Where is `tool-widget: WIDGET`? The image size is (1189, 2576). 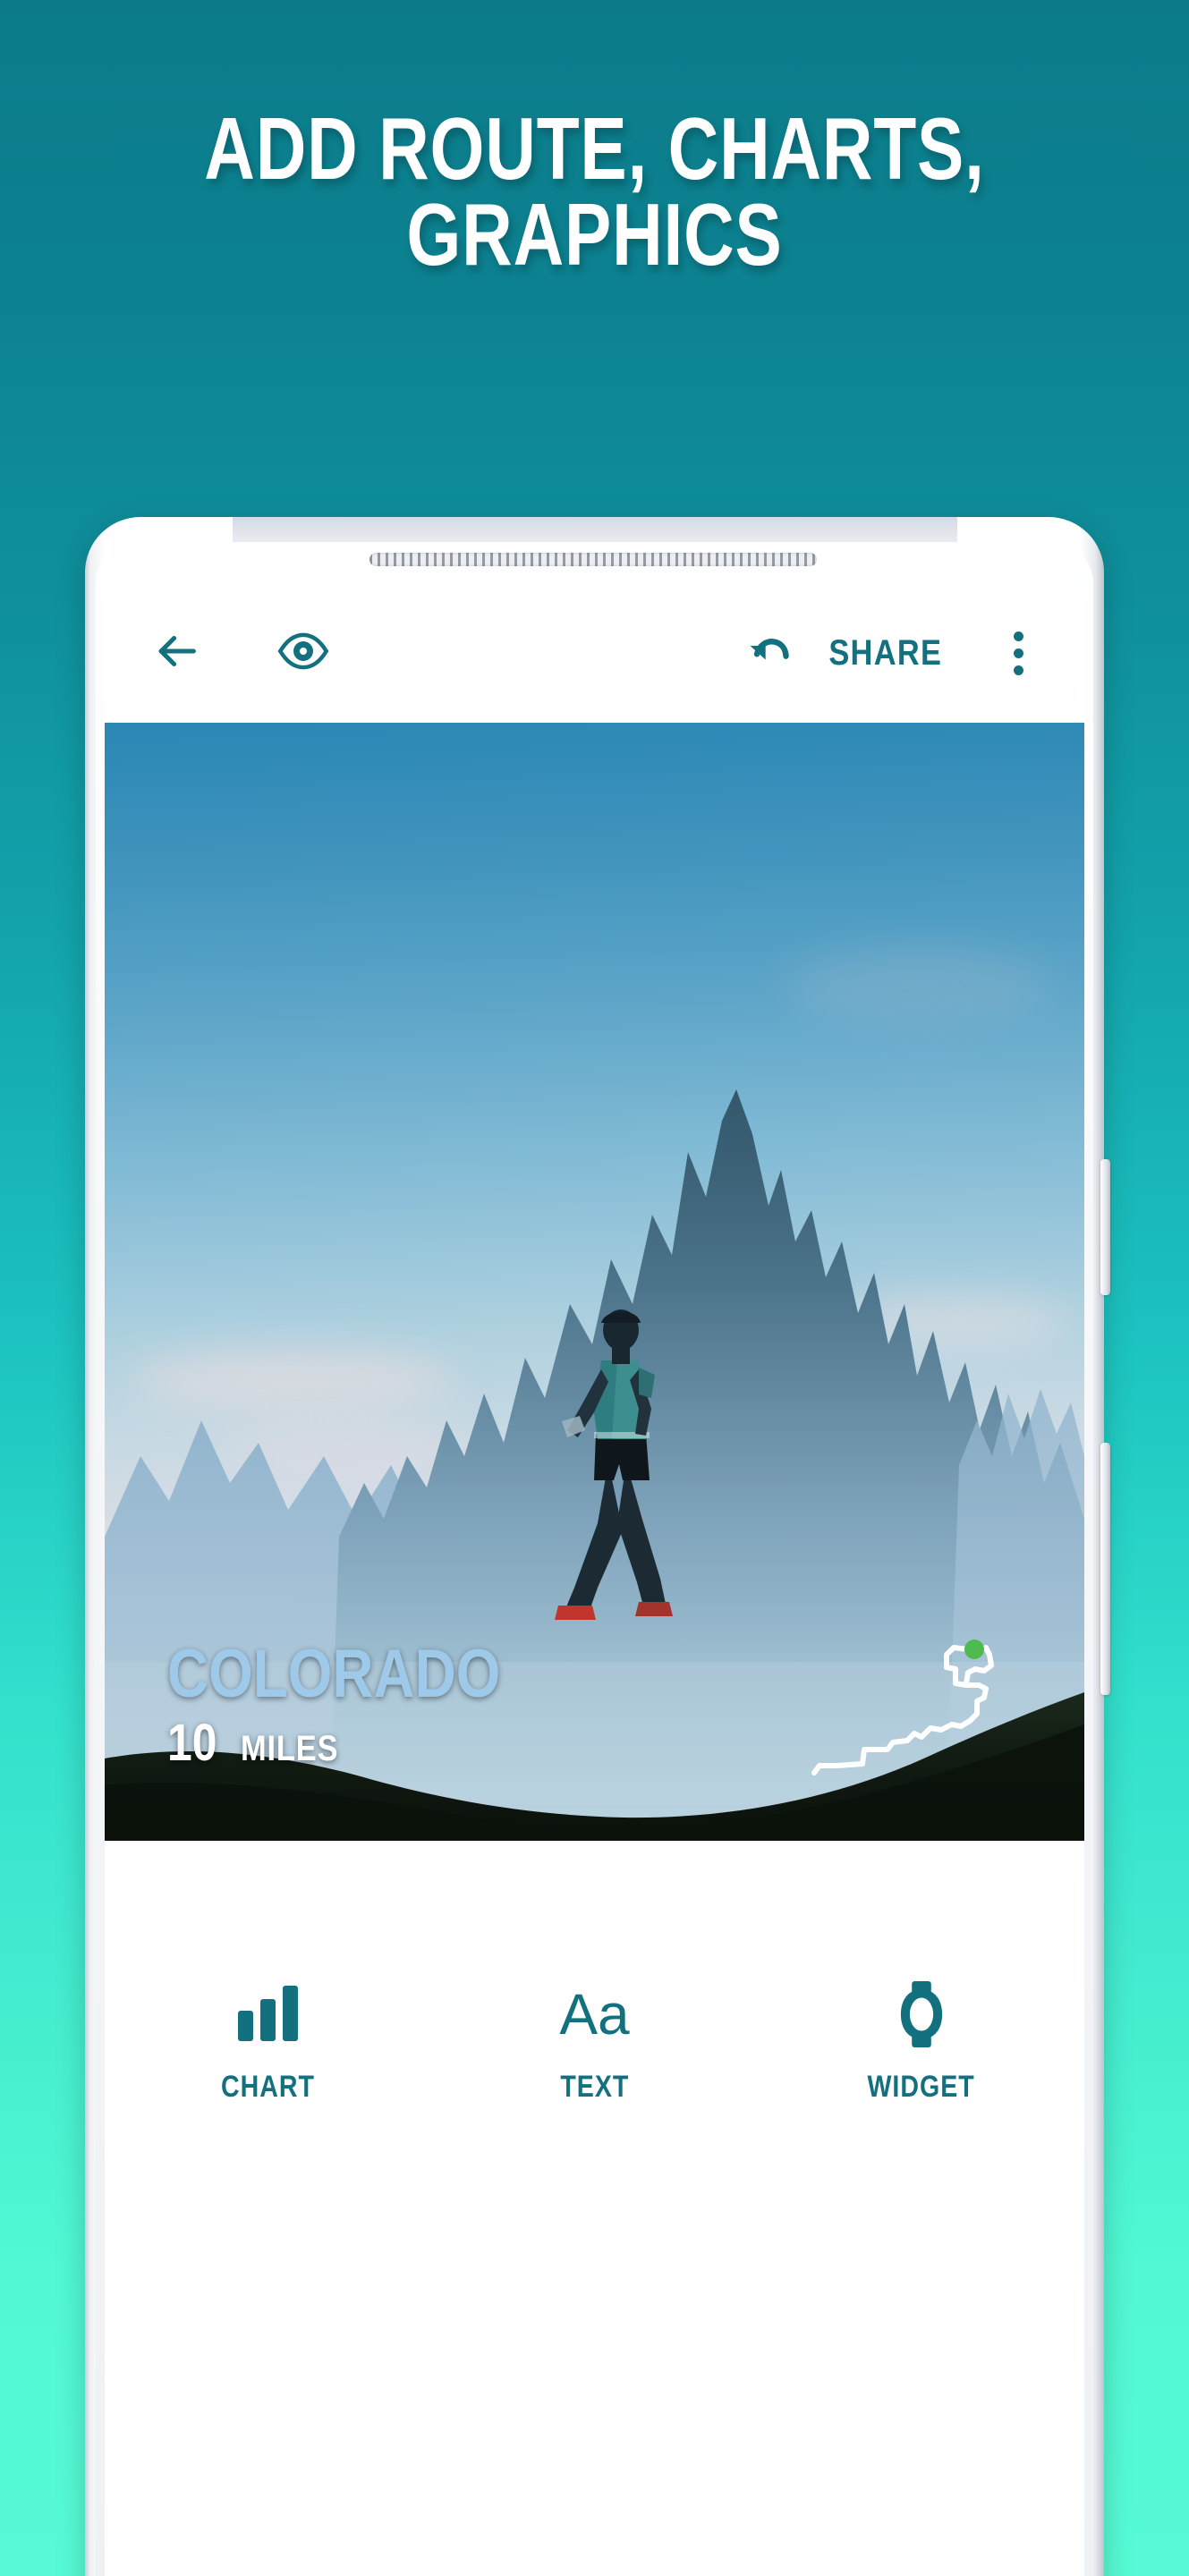
tool-widget: WIDGET is located at coordinates (921, 2043).